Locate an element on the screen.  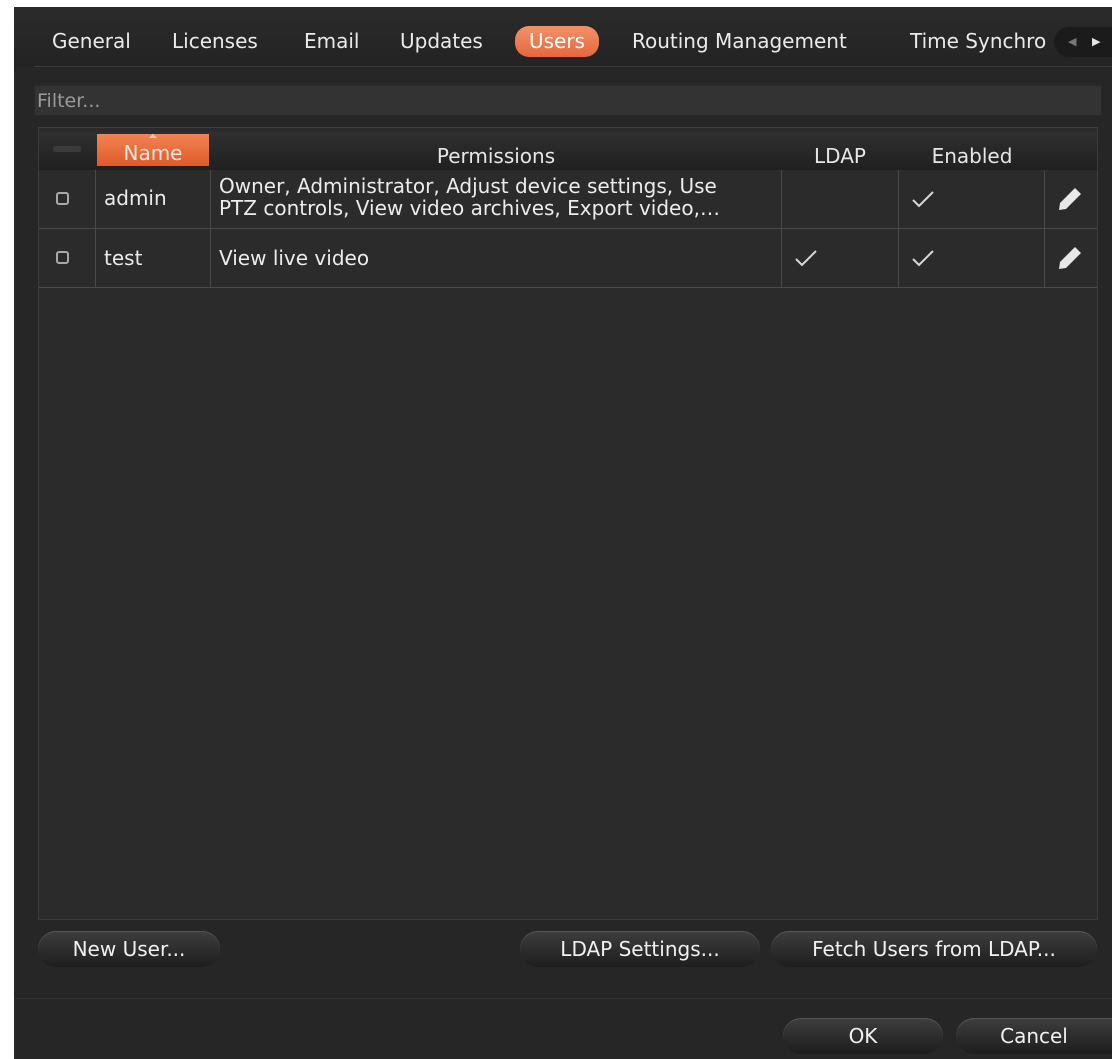
permissions-text: View live video is located at coordinates (294, 258).